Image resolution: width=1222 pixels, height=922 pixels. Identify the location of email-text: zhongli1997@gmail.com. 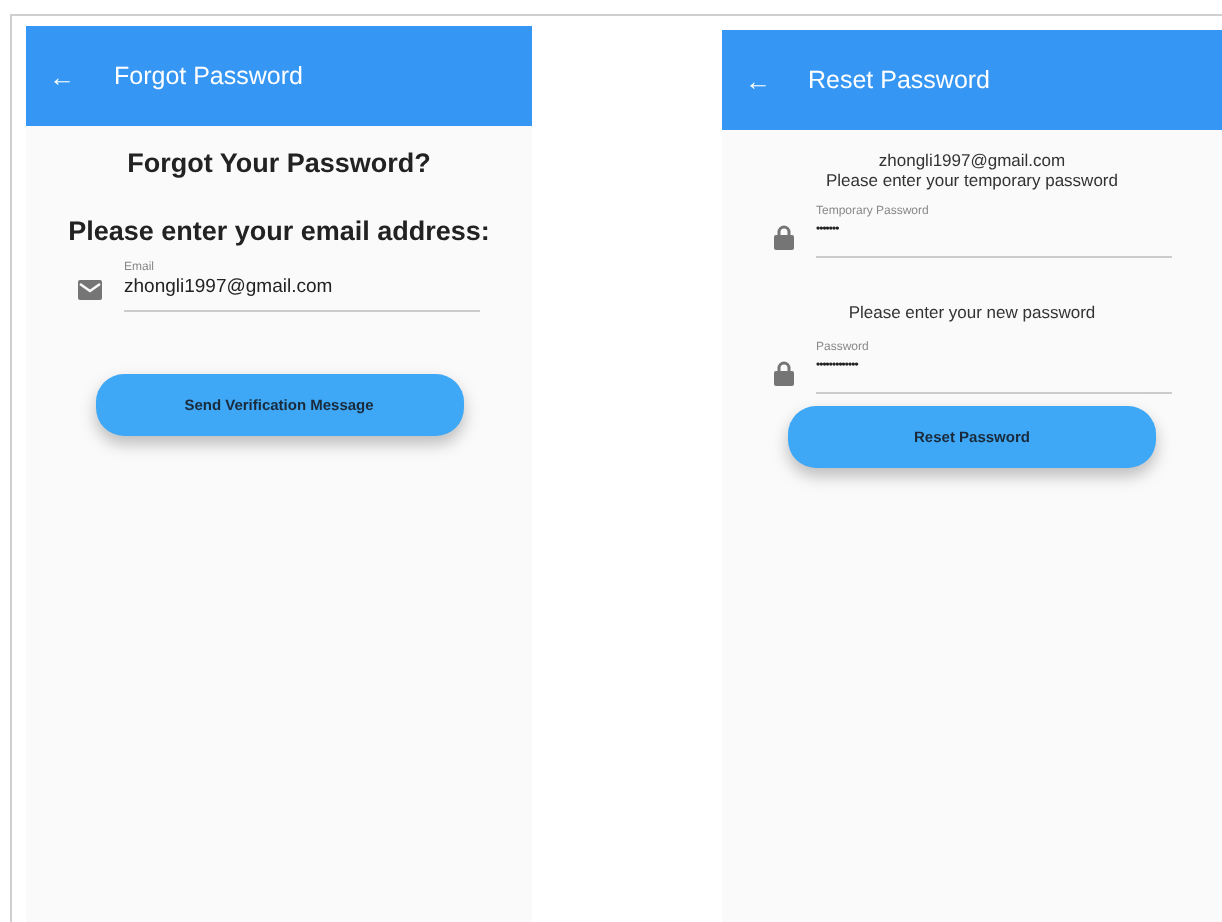
(972, 160).